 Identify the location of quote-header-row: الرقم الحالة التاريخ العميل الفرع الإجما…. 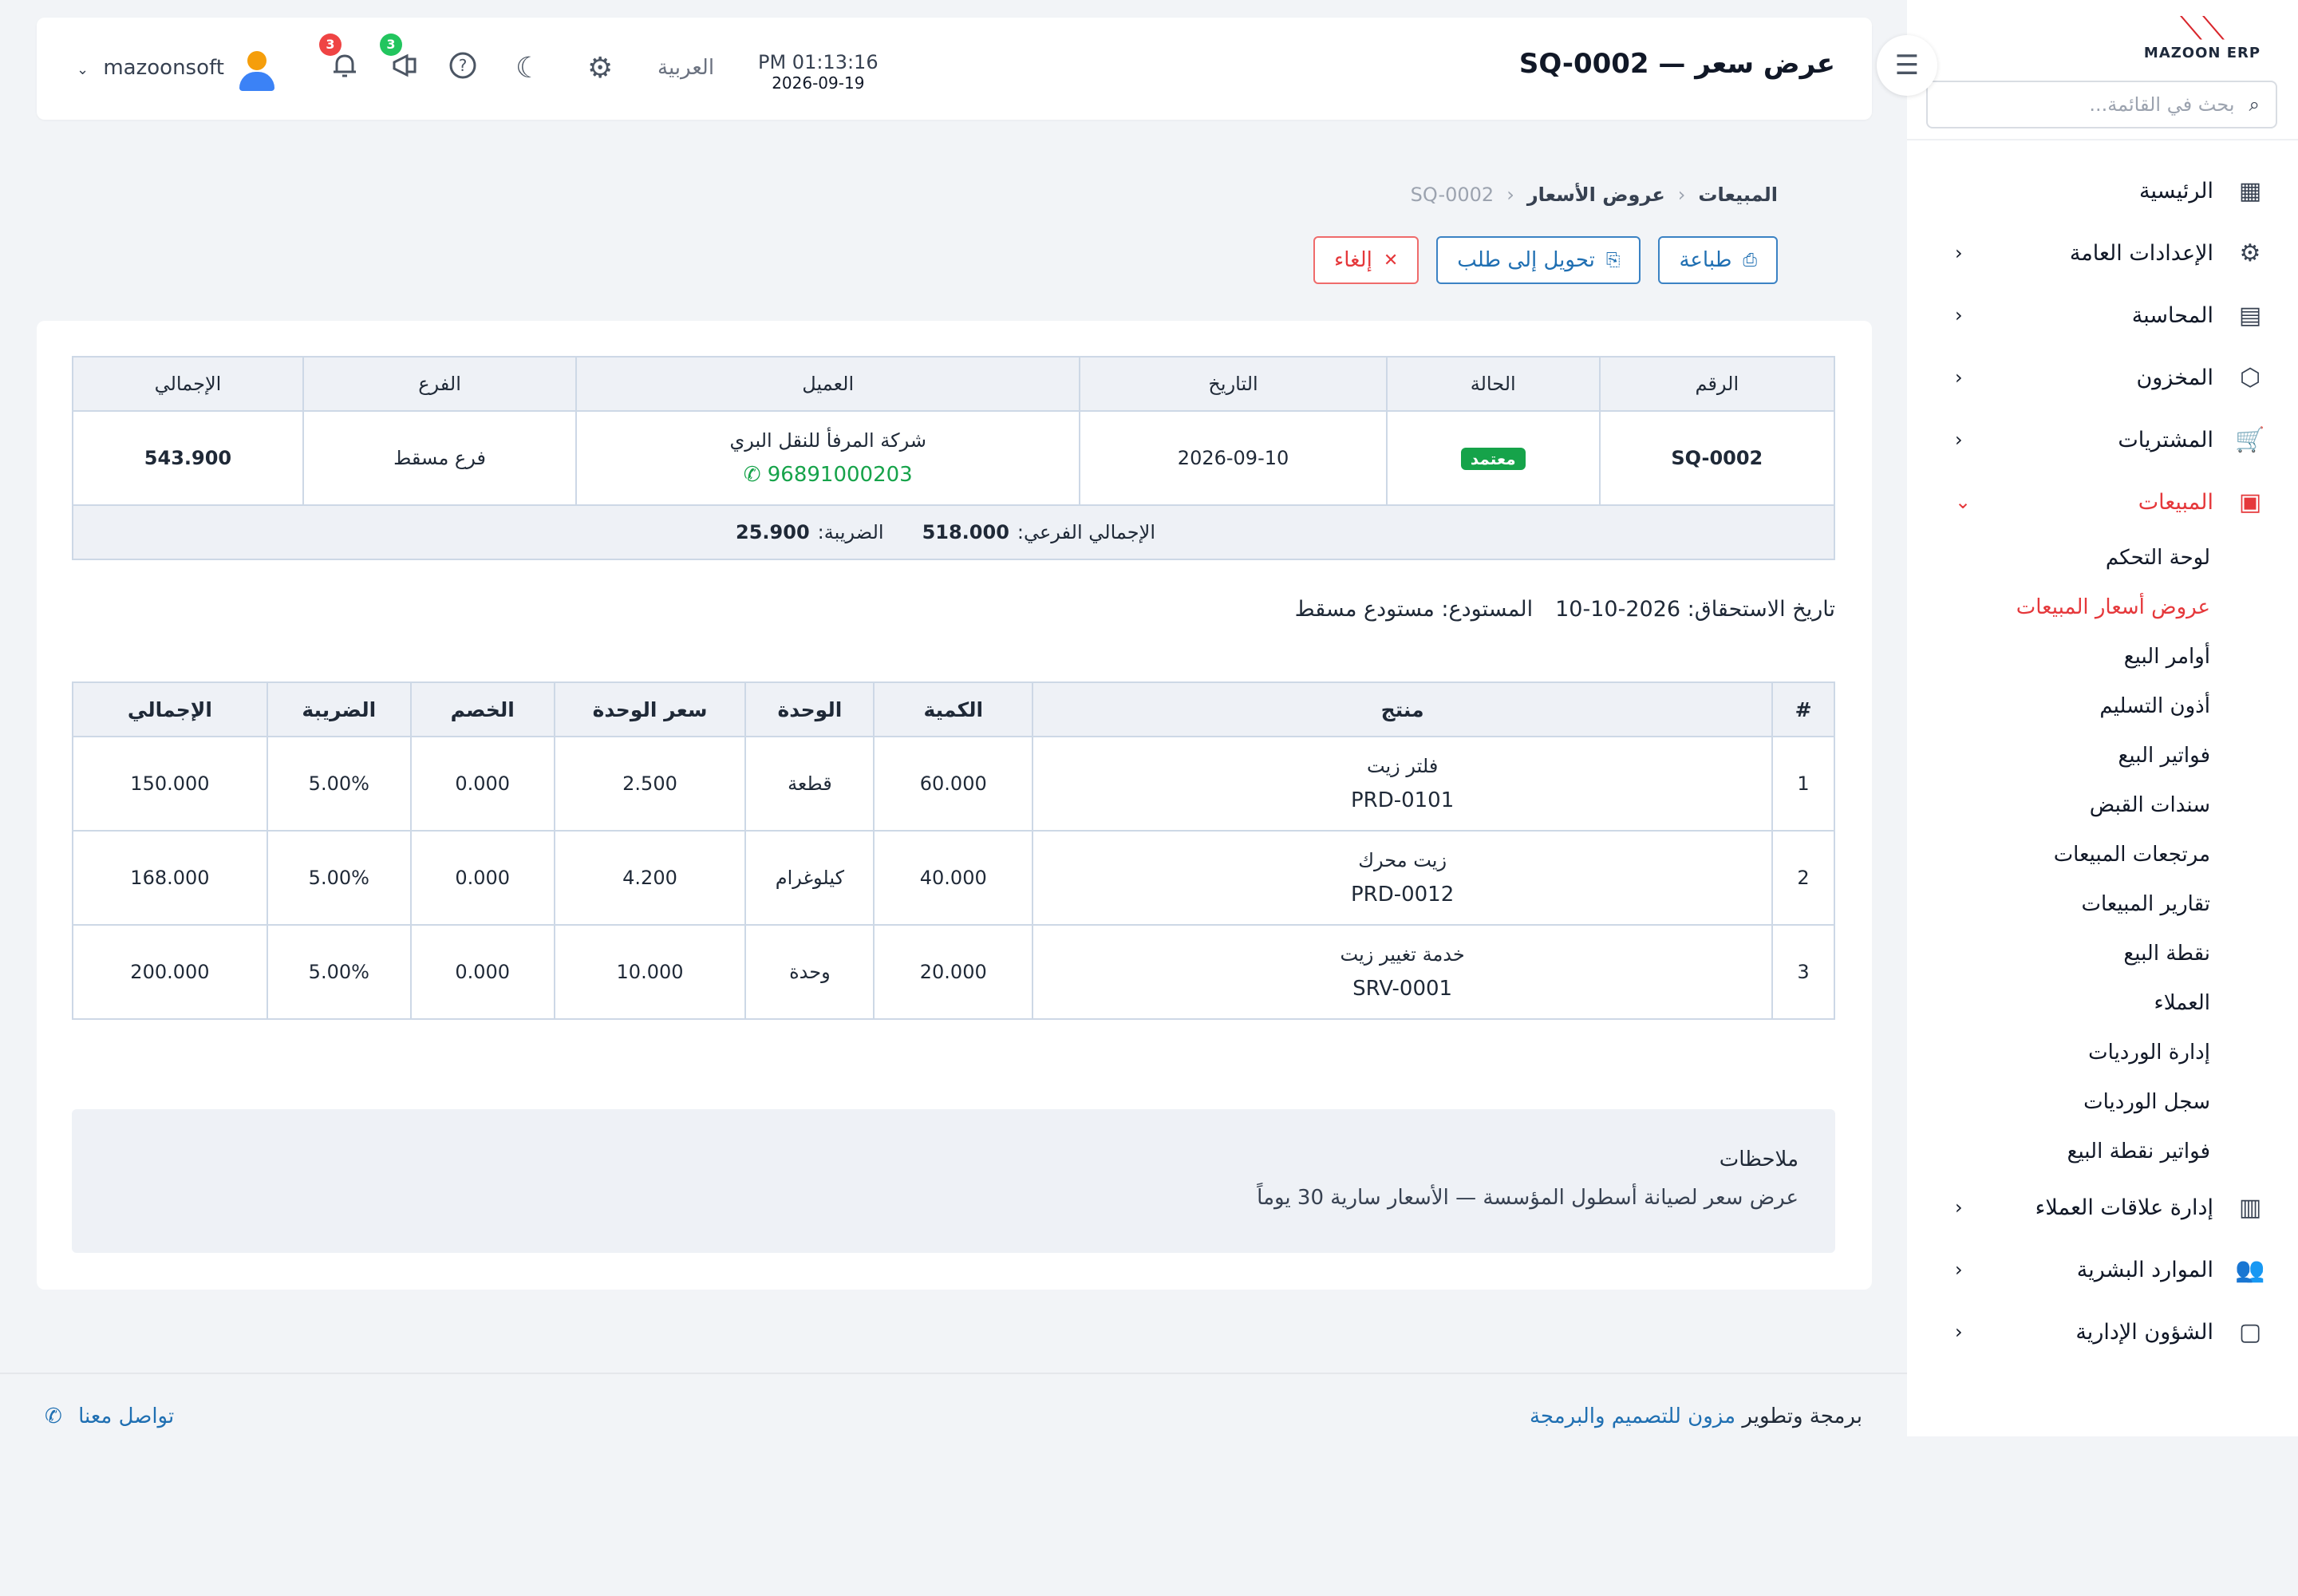
(954, 384).